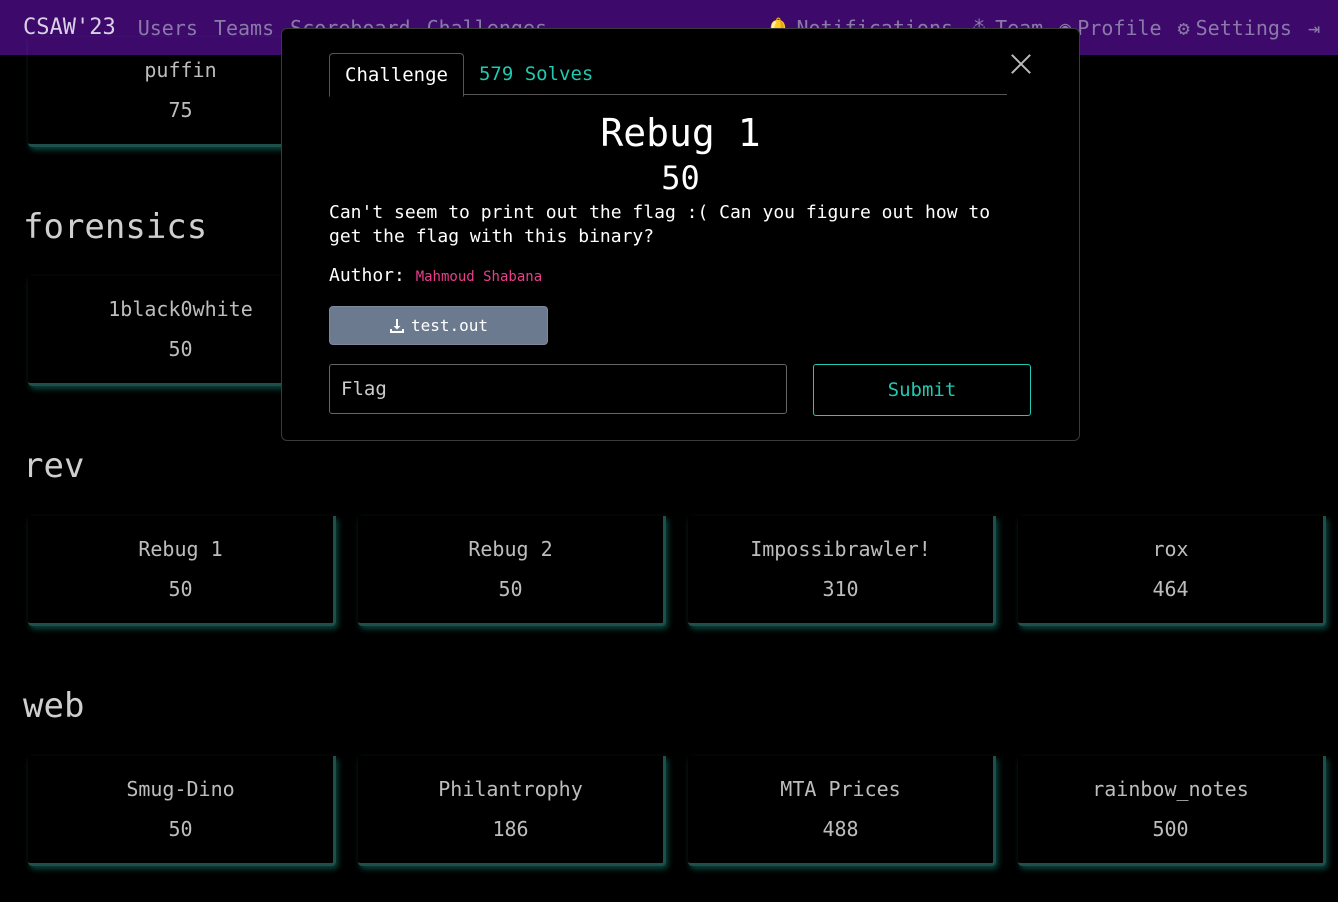 The height and width of the screenshot is (902, 1338). Describe the element at coordinates (479, 277) in the screenshot. I see `author-name: Mahmoud Shabana` at that location.